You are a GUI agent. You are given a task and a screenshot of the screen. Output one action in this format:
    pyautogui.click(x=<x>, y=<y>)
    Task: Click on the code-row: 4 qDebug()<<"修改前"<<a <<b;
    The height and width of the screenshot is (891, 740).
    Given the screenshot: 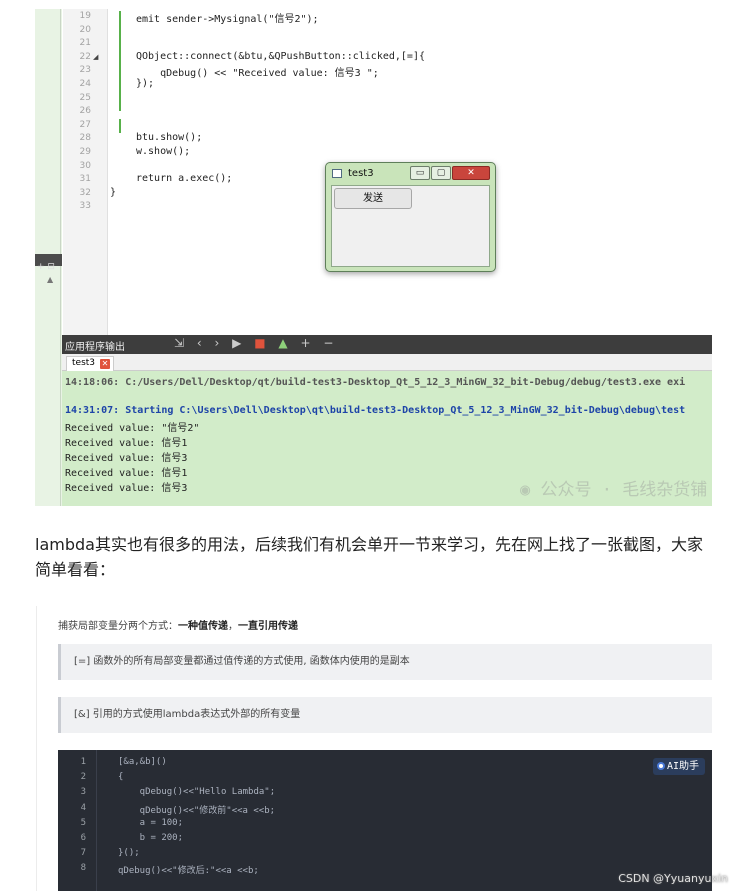 What is the action you would take?
    pyautogui.click(x=385, y=810)
    